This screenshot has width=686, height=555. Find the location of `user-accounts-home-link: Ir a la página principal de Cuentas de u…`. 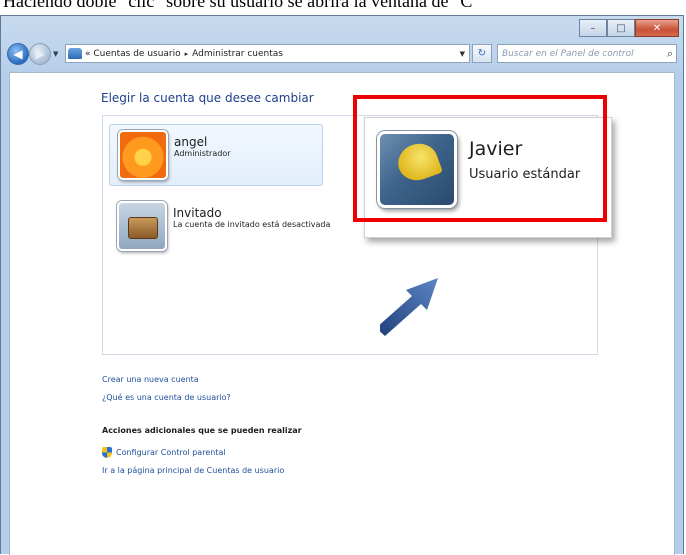

user-accounts-home-link: Ir a la página principal de Cuentas de u… is located at coordinates (193, 470).